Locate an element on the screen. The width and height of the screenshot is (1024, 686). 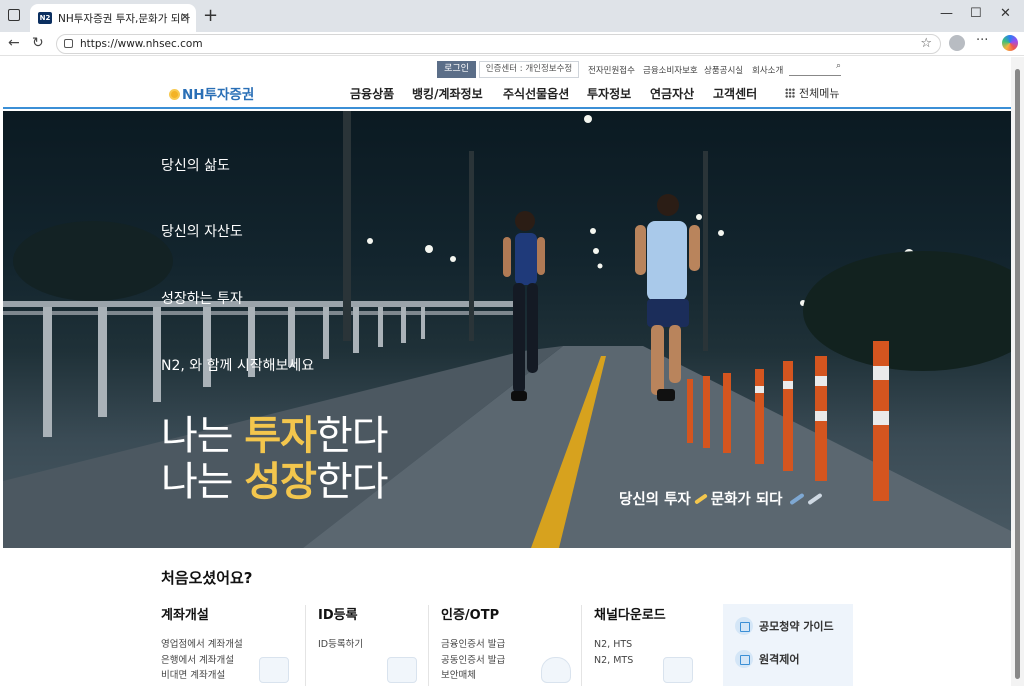
shield-illustration-icon is located at coordinates (556, 670).